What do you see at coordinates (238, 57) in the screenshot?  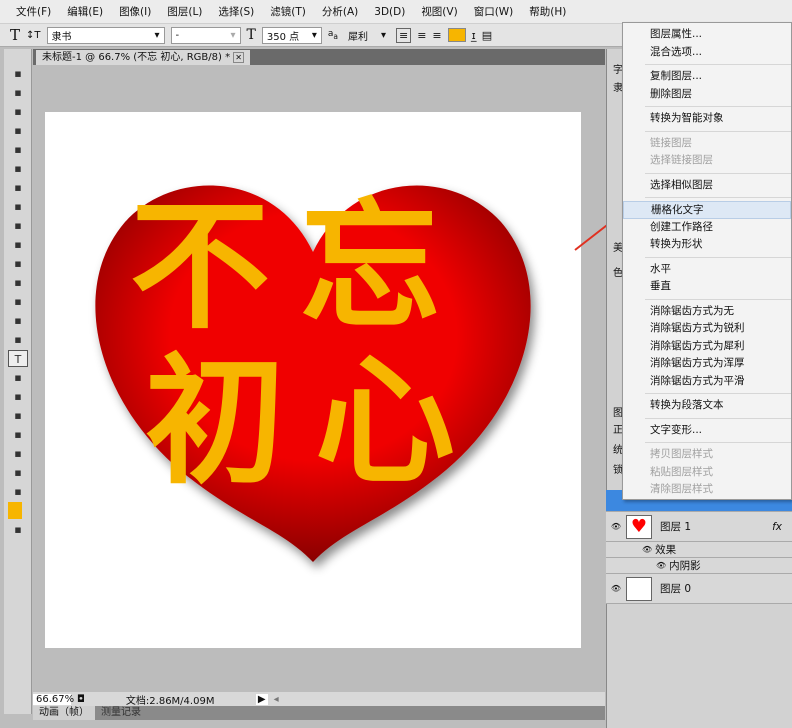 I see `close-icon: ✕` at bounding box center [238, 57].